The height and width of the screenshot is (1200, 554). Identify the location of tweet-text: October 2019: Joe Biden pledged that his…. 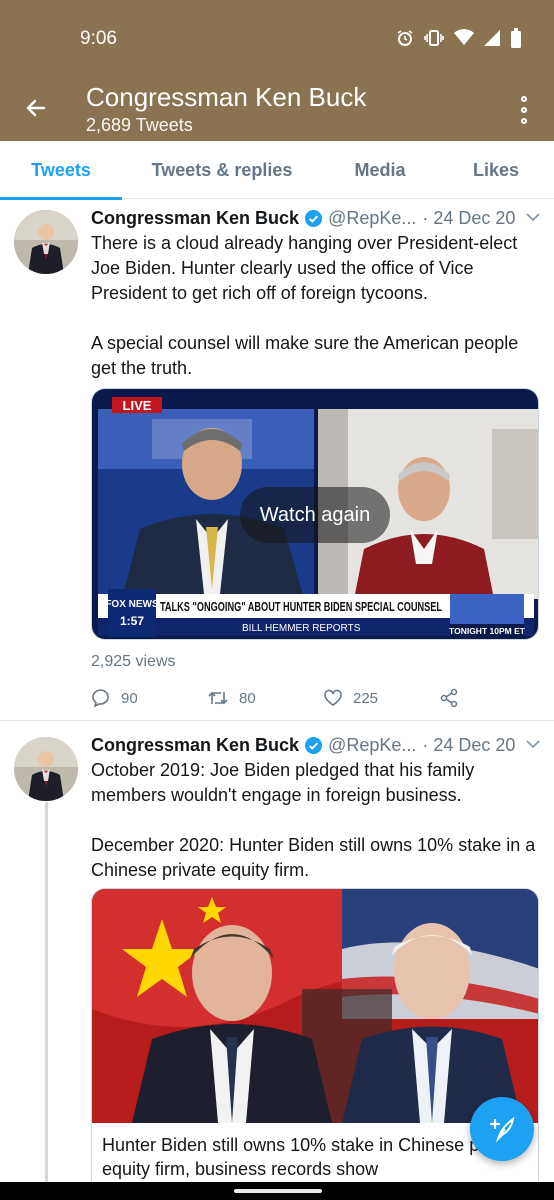
(313, 820).